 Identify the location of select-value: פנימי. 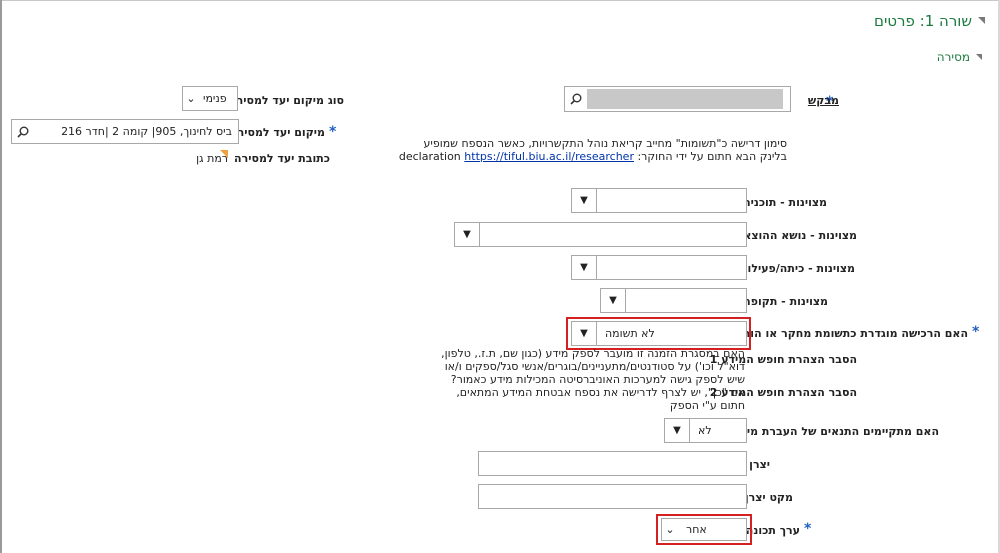
(215, 98).